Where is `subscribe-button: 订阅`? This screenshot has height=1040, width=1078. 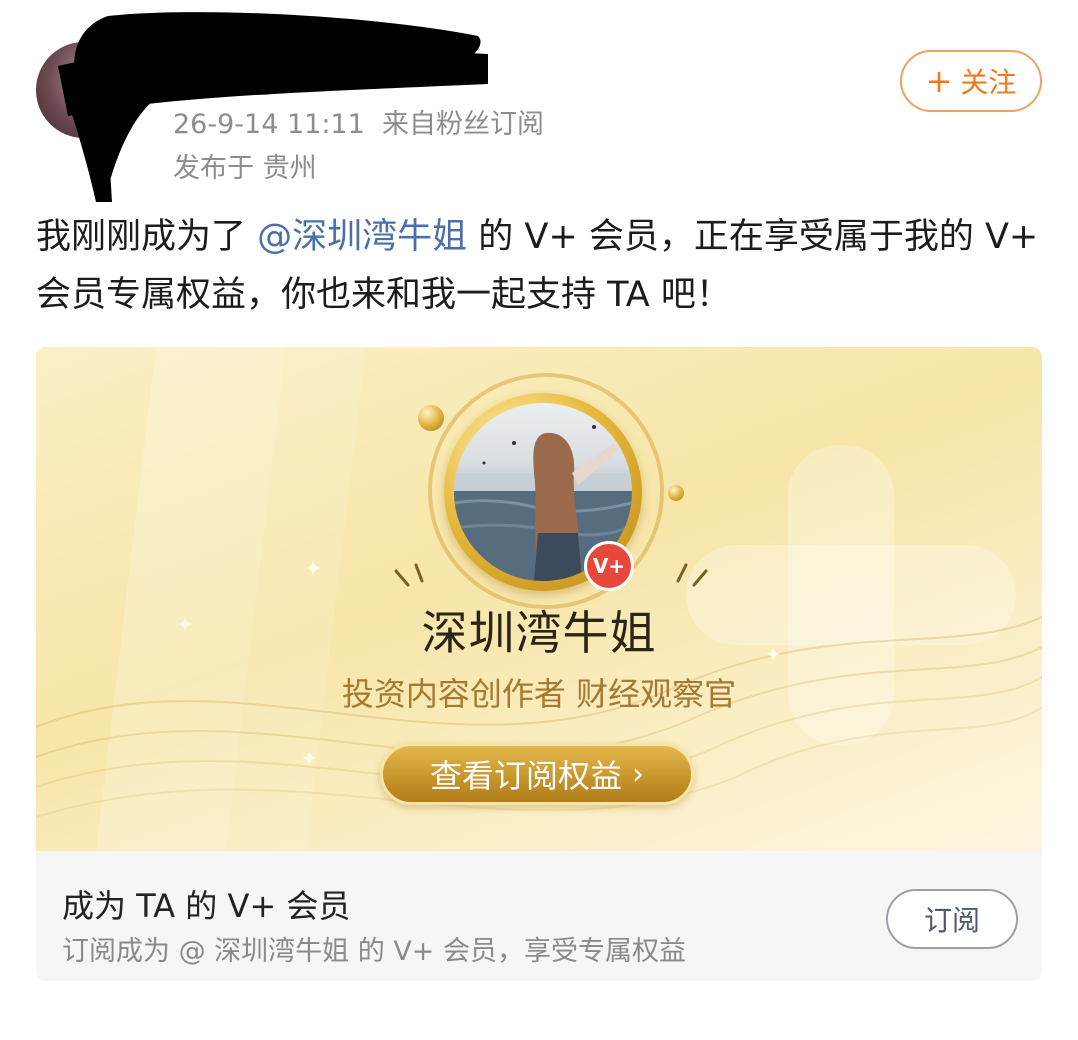
subscribe-button: 订阅 is located at coordinates (952, 919).